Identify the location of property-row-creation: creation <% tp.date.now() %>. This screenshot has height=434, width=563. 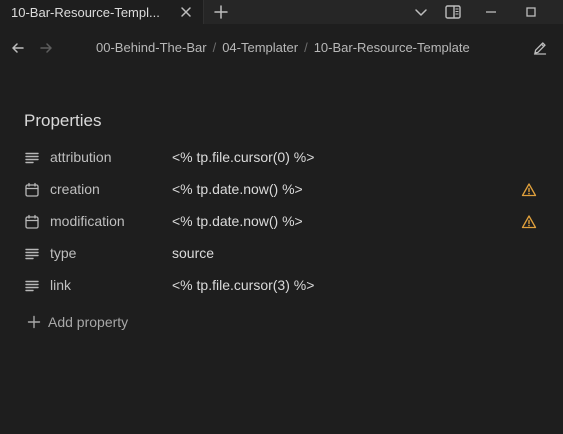
(282, 190).